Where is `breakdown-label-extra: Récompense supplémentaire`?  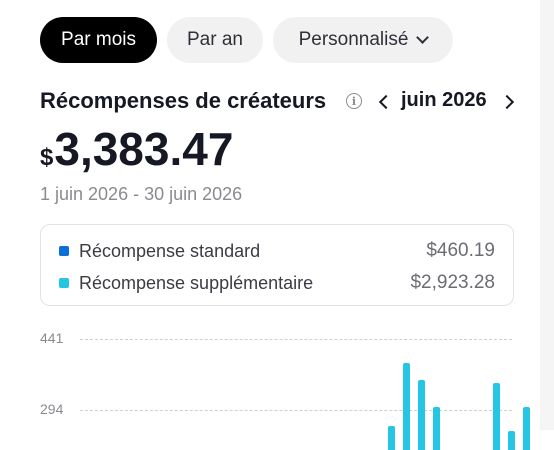
breakdown-label-extra: Récompense supplémentaire is located at coordinates (196, 282).